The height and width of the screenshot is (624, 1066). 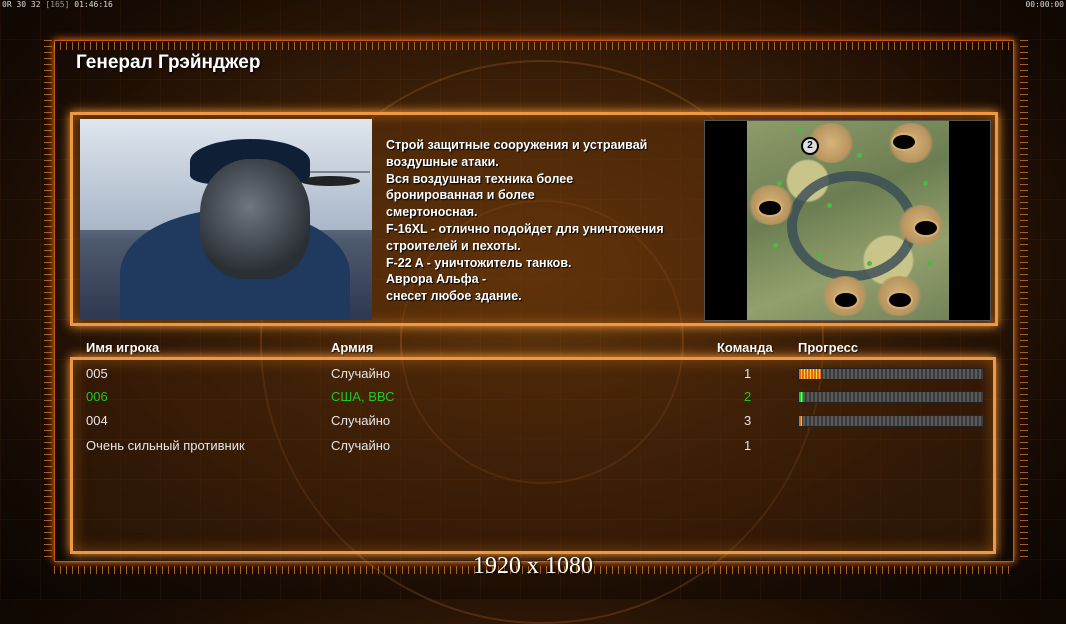 I want to click on player-team: 3, so click(x=748, y=420).